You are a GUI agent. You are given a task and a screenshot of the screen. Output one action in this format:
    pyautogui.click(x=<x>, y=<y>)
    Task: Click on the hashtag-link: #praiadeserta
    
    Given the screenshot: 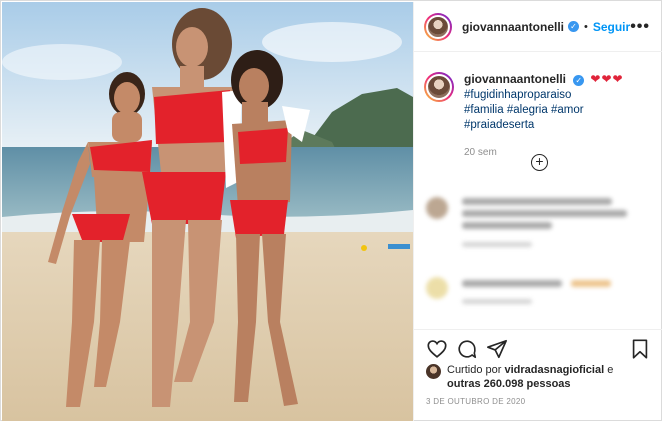 What is the action you would take?
    pyautogui.click(x=499, y=125)
    